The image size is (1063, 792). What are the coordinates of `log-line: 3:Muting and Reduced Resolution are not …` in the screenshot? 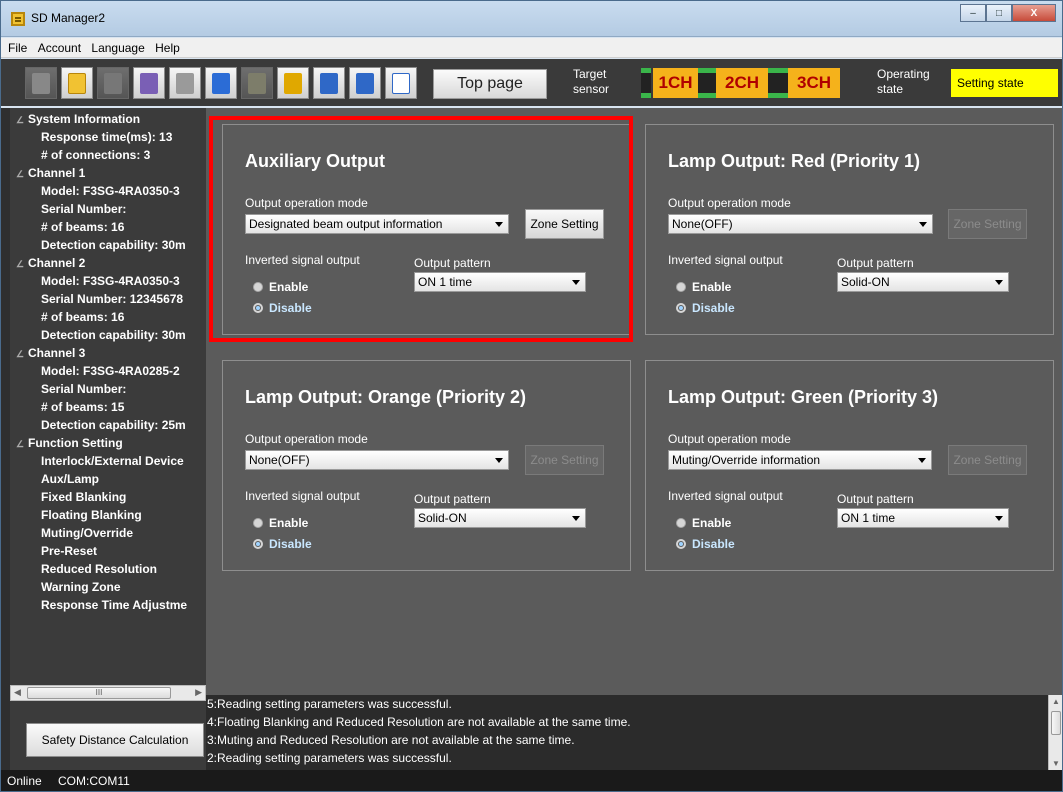 It's located at (391, 740).